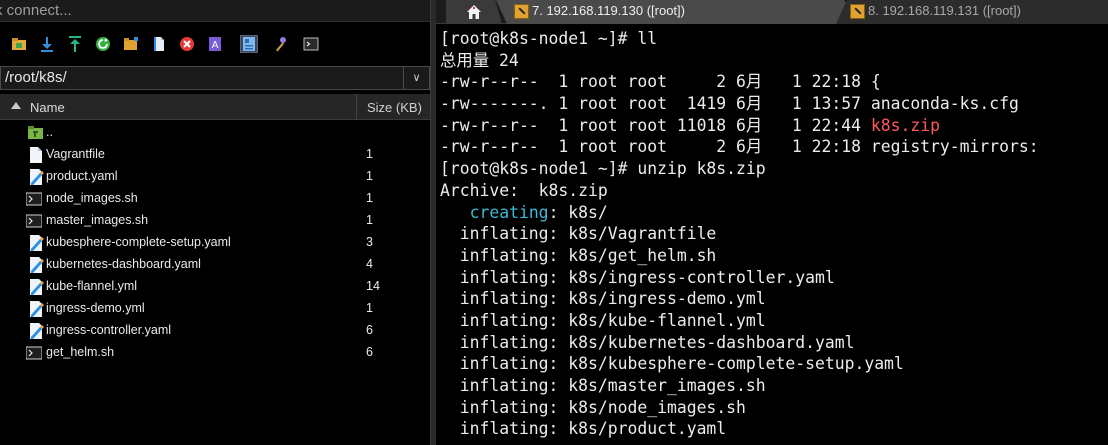 The image size is (1108, 445). Describe the element at coordinates (49, 132) in the screenshot. I see `file-name: ..` at that location.